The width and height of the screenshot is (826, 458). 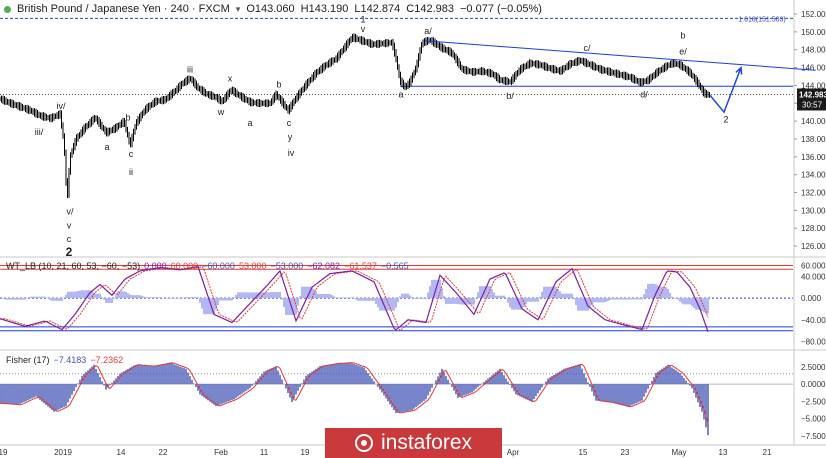 What do you see at coordinates (63, 452) in the screenshot?
I see `time-axis-label: 2019` at bounding box center [63, 452].